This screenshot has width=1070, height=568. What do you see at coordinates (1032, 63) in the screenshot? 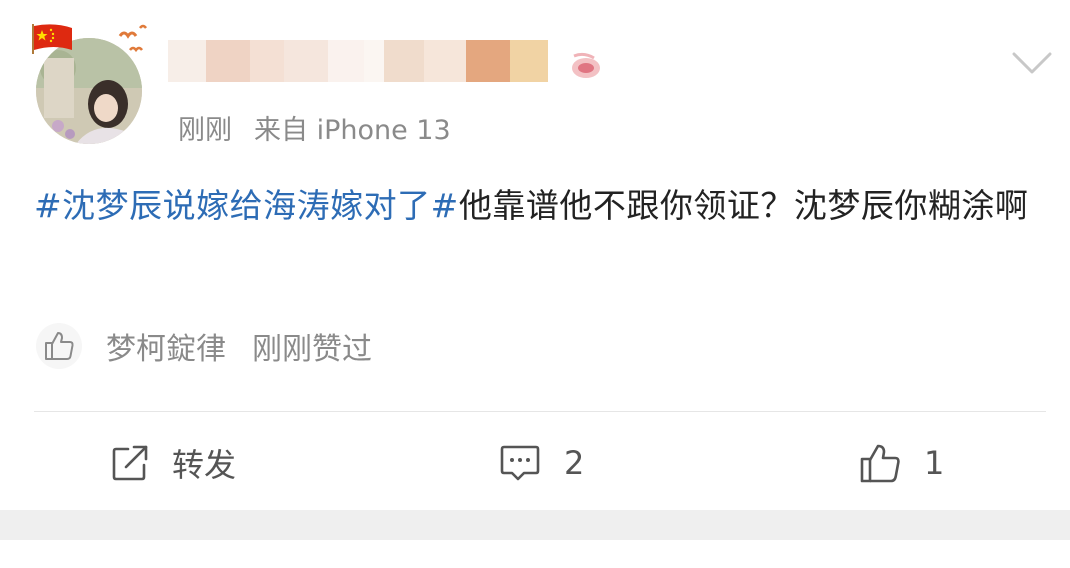
I see `chevron-down-icon` at bounding box center [1032, 63].